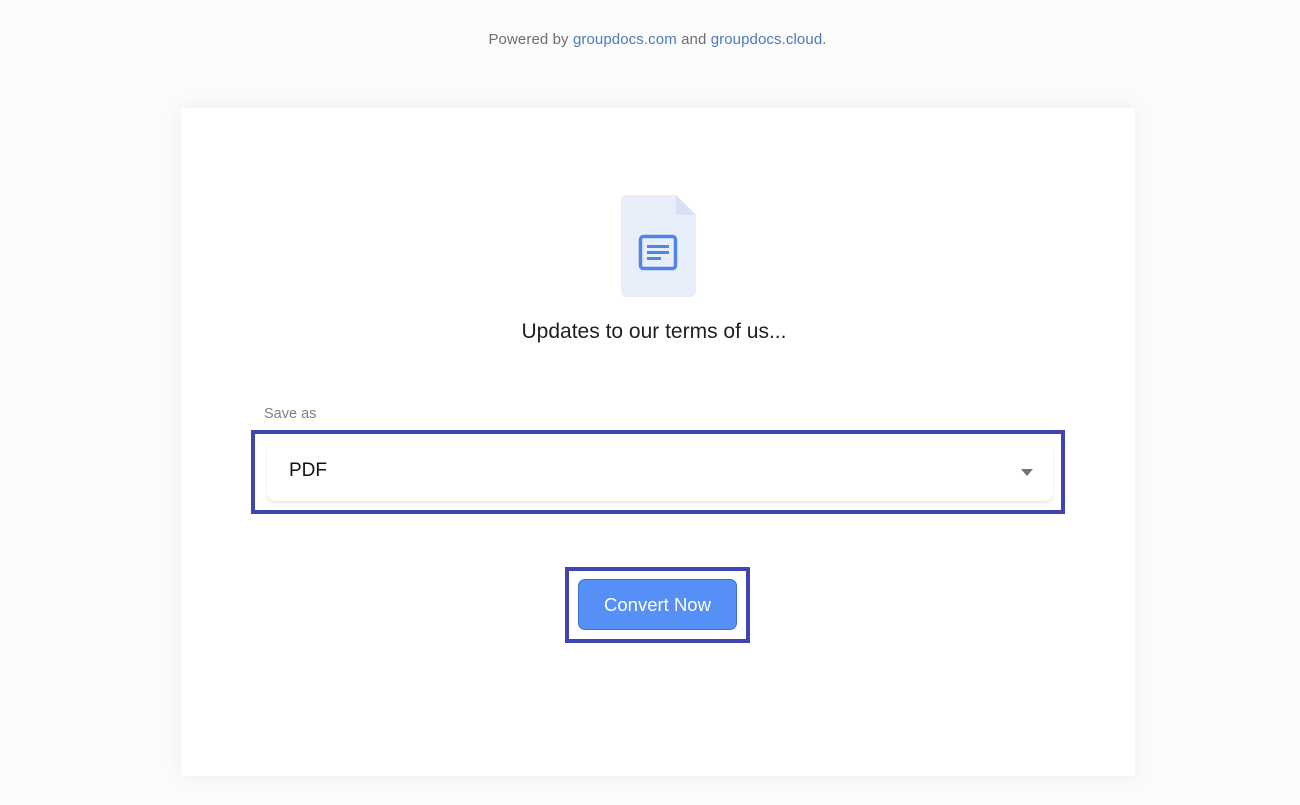 This screenshot has height=805, width=1300. I want to click on groupdocs-com-link: groupdocs.com, so click(625, 39).